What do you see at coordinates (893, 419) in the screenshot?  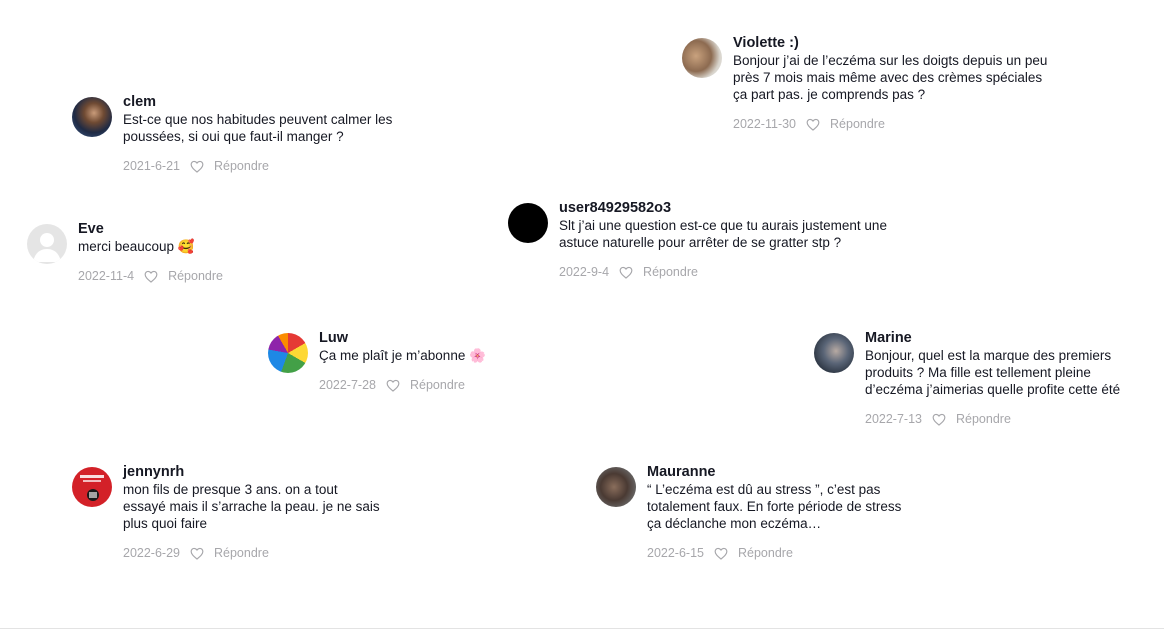 I see `comment-date: 2022-7-13` at bounding box center [893, 419].